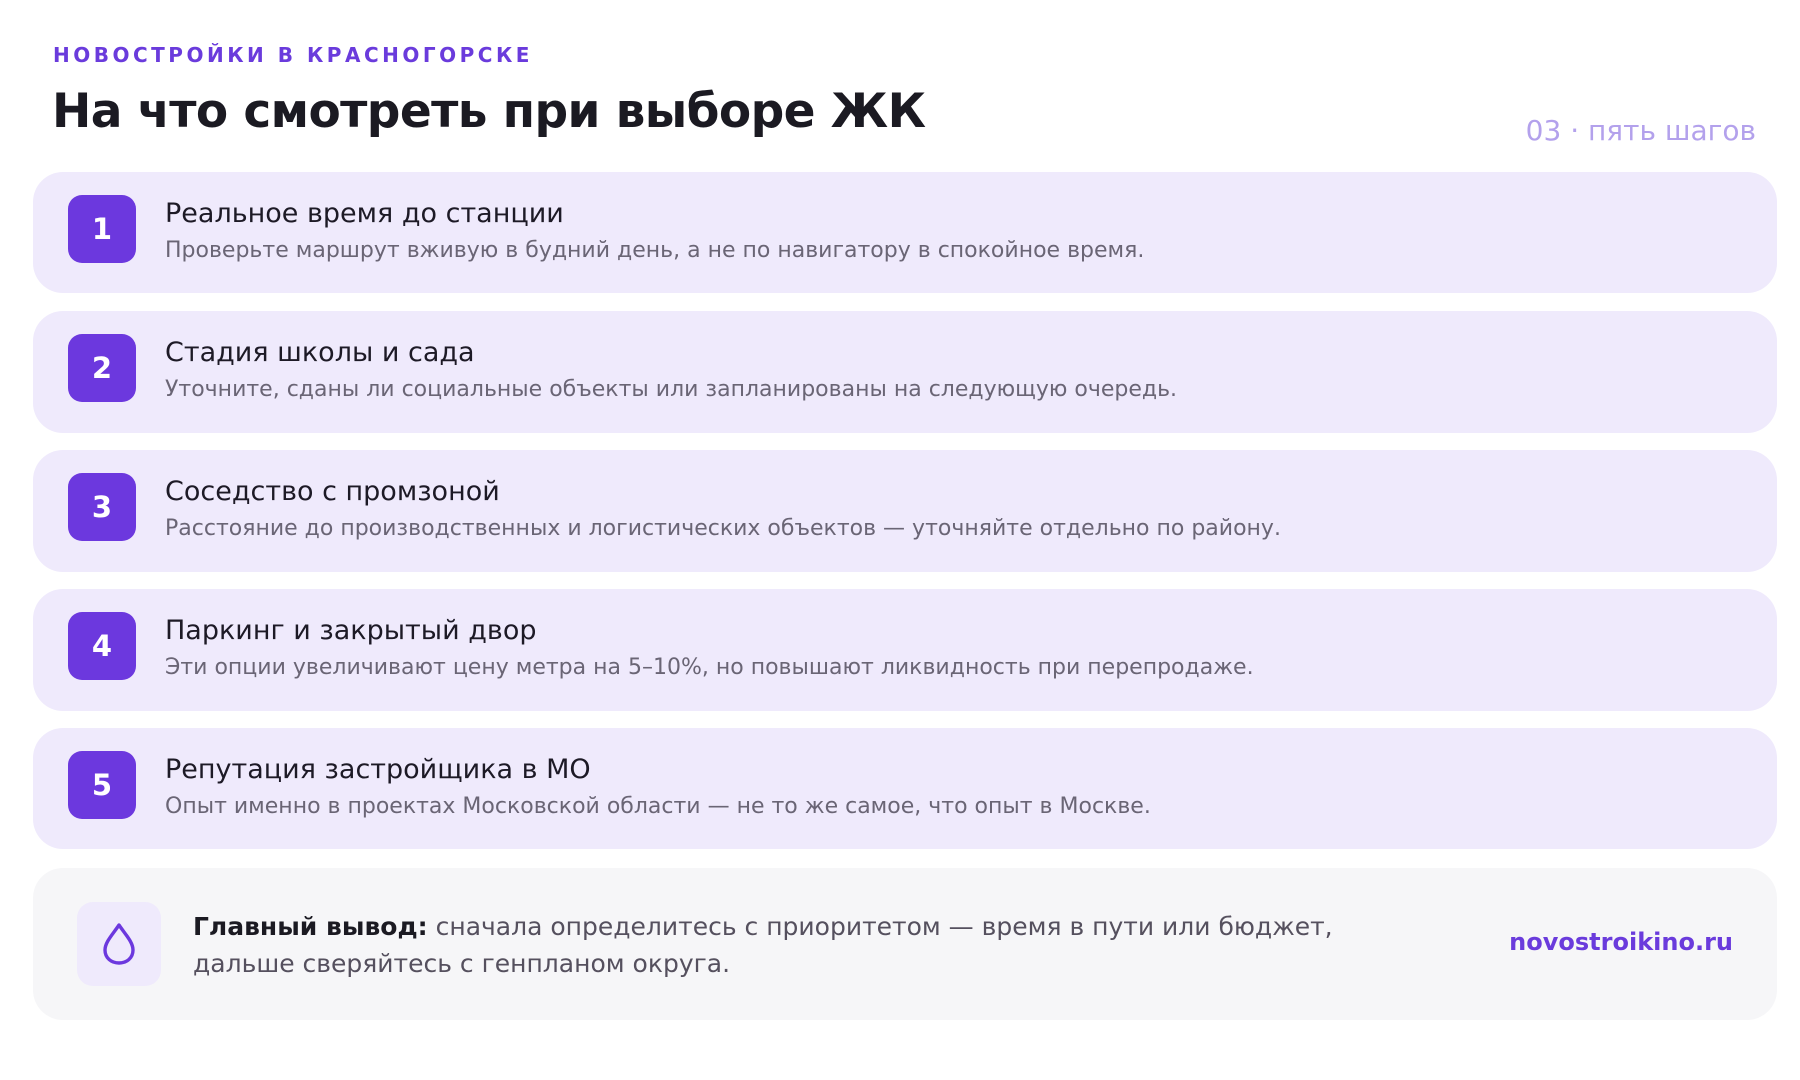 The width and height of the screenshot is (1800, 1080). What do you see at coordinates (102, 229) in the screenshot?
I see `step-number-badge: 1` at bounding box center [102, 229].